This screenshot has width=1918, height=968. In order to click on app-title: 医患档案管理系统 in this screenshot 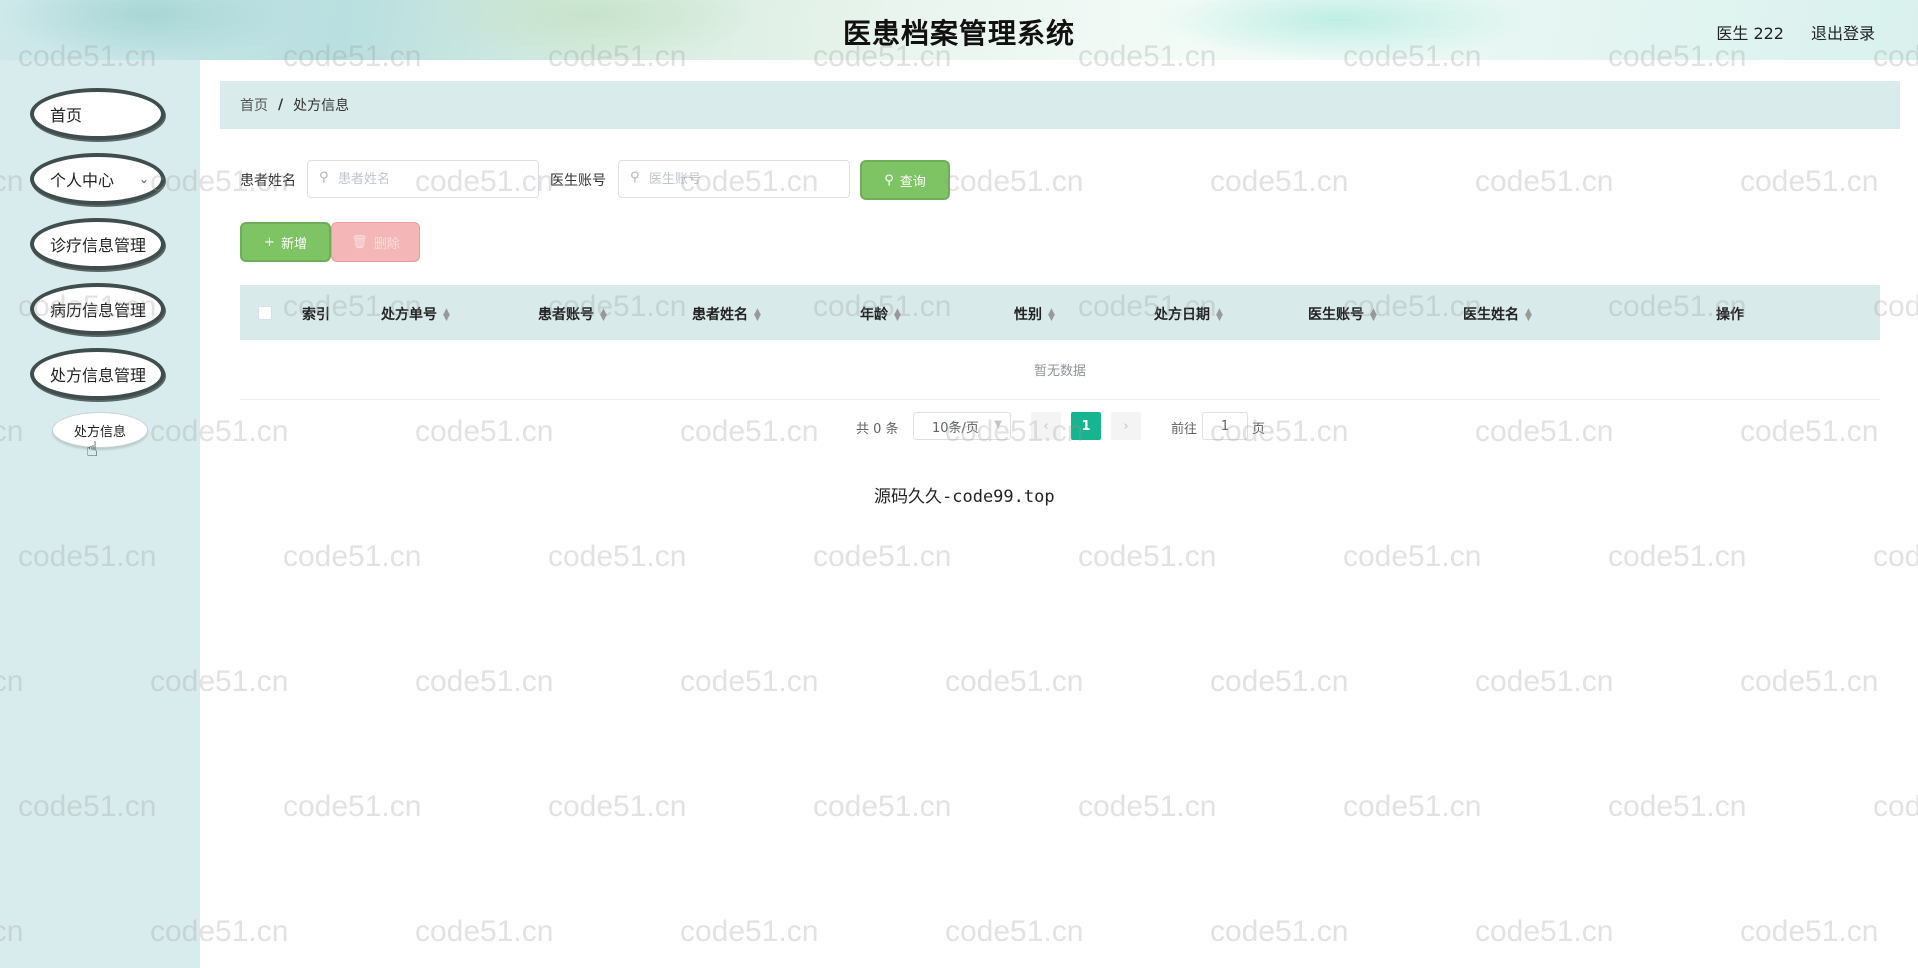, I will do `click(958, 33)`.